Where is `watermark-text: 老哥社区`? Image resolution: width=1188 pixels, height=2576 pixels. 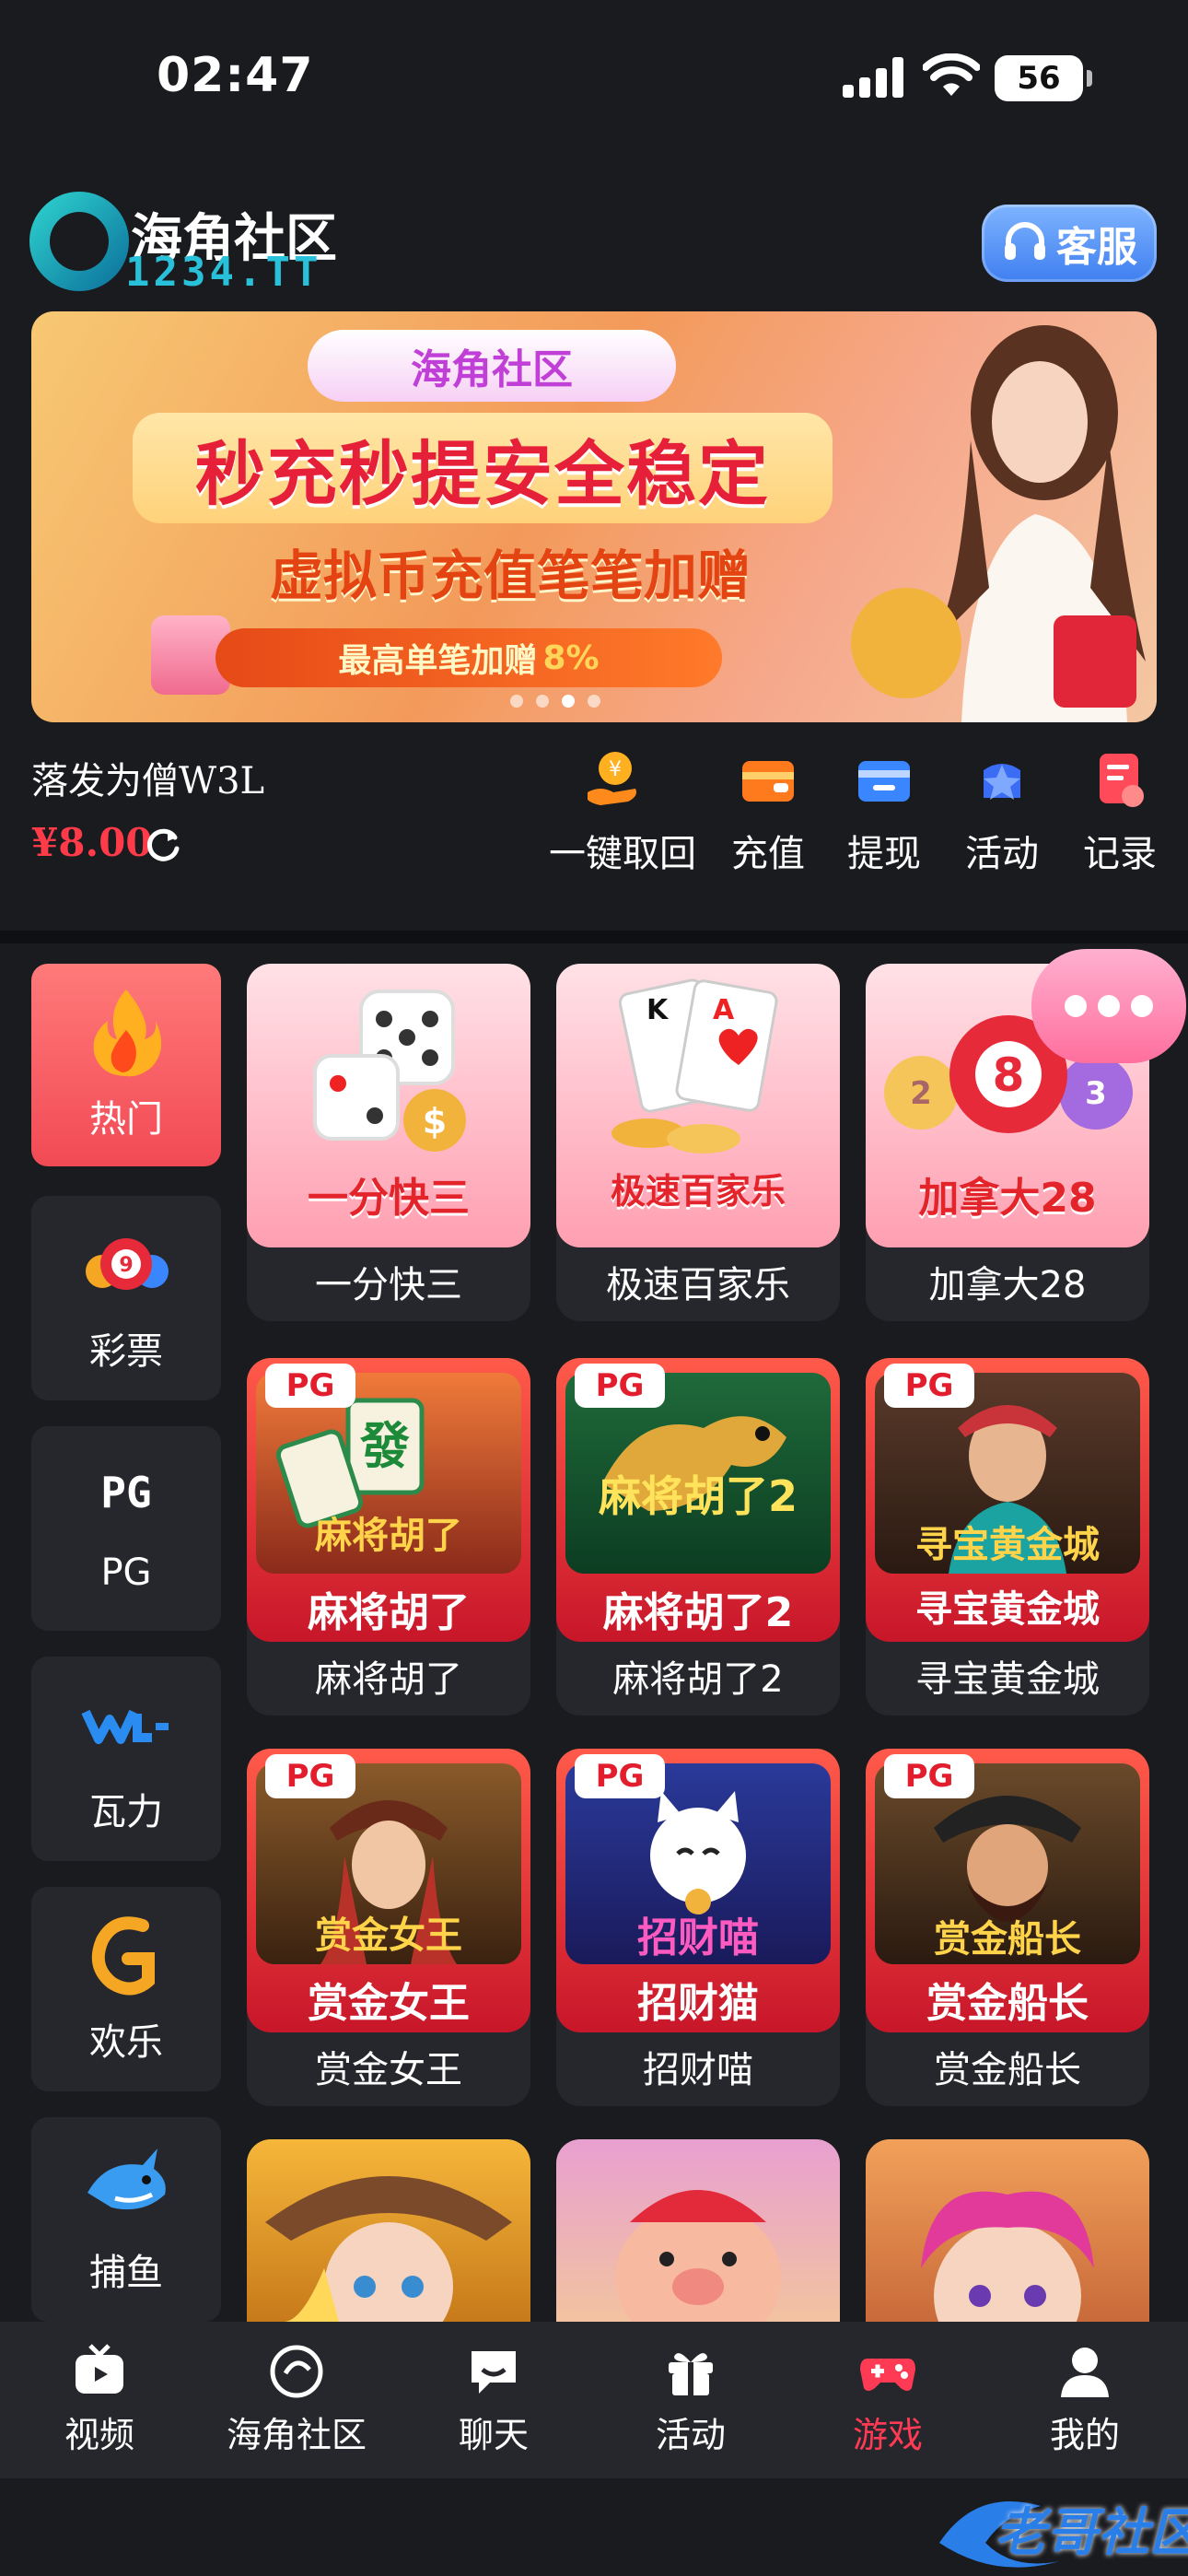 watermark-text: 老哥社区 is located at coordinates (1091, 2533).